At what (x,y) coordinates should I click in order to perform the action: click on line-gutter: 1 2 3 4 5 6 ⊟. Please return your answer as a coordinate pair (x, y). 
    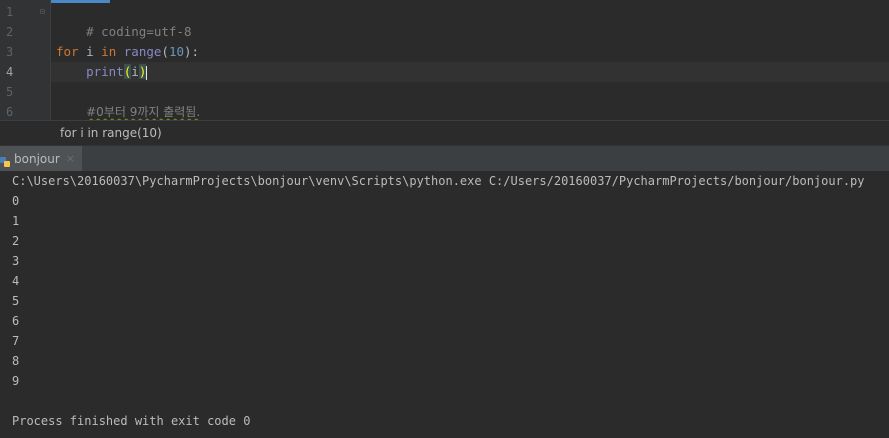
    Looking at the image, I should click on (25, 60).